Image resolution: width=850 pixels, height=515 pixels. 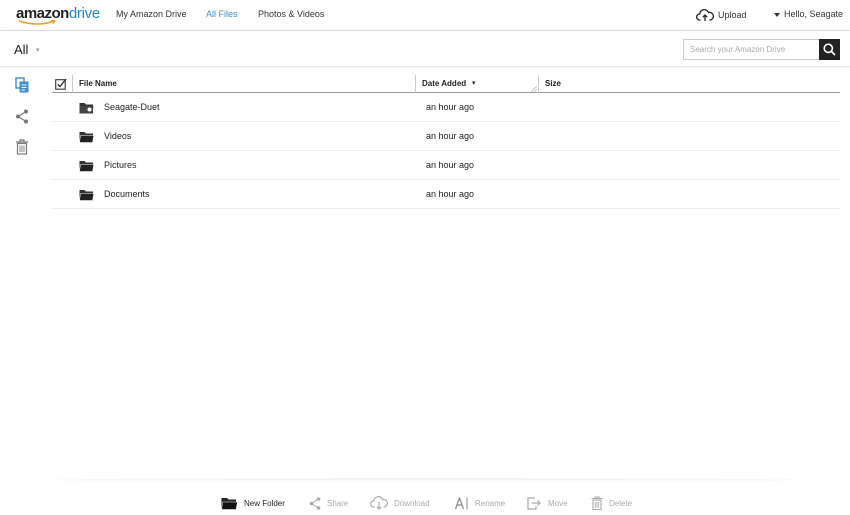 I want to click on rename-label: Rename, so click(x=490, y=503).